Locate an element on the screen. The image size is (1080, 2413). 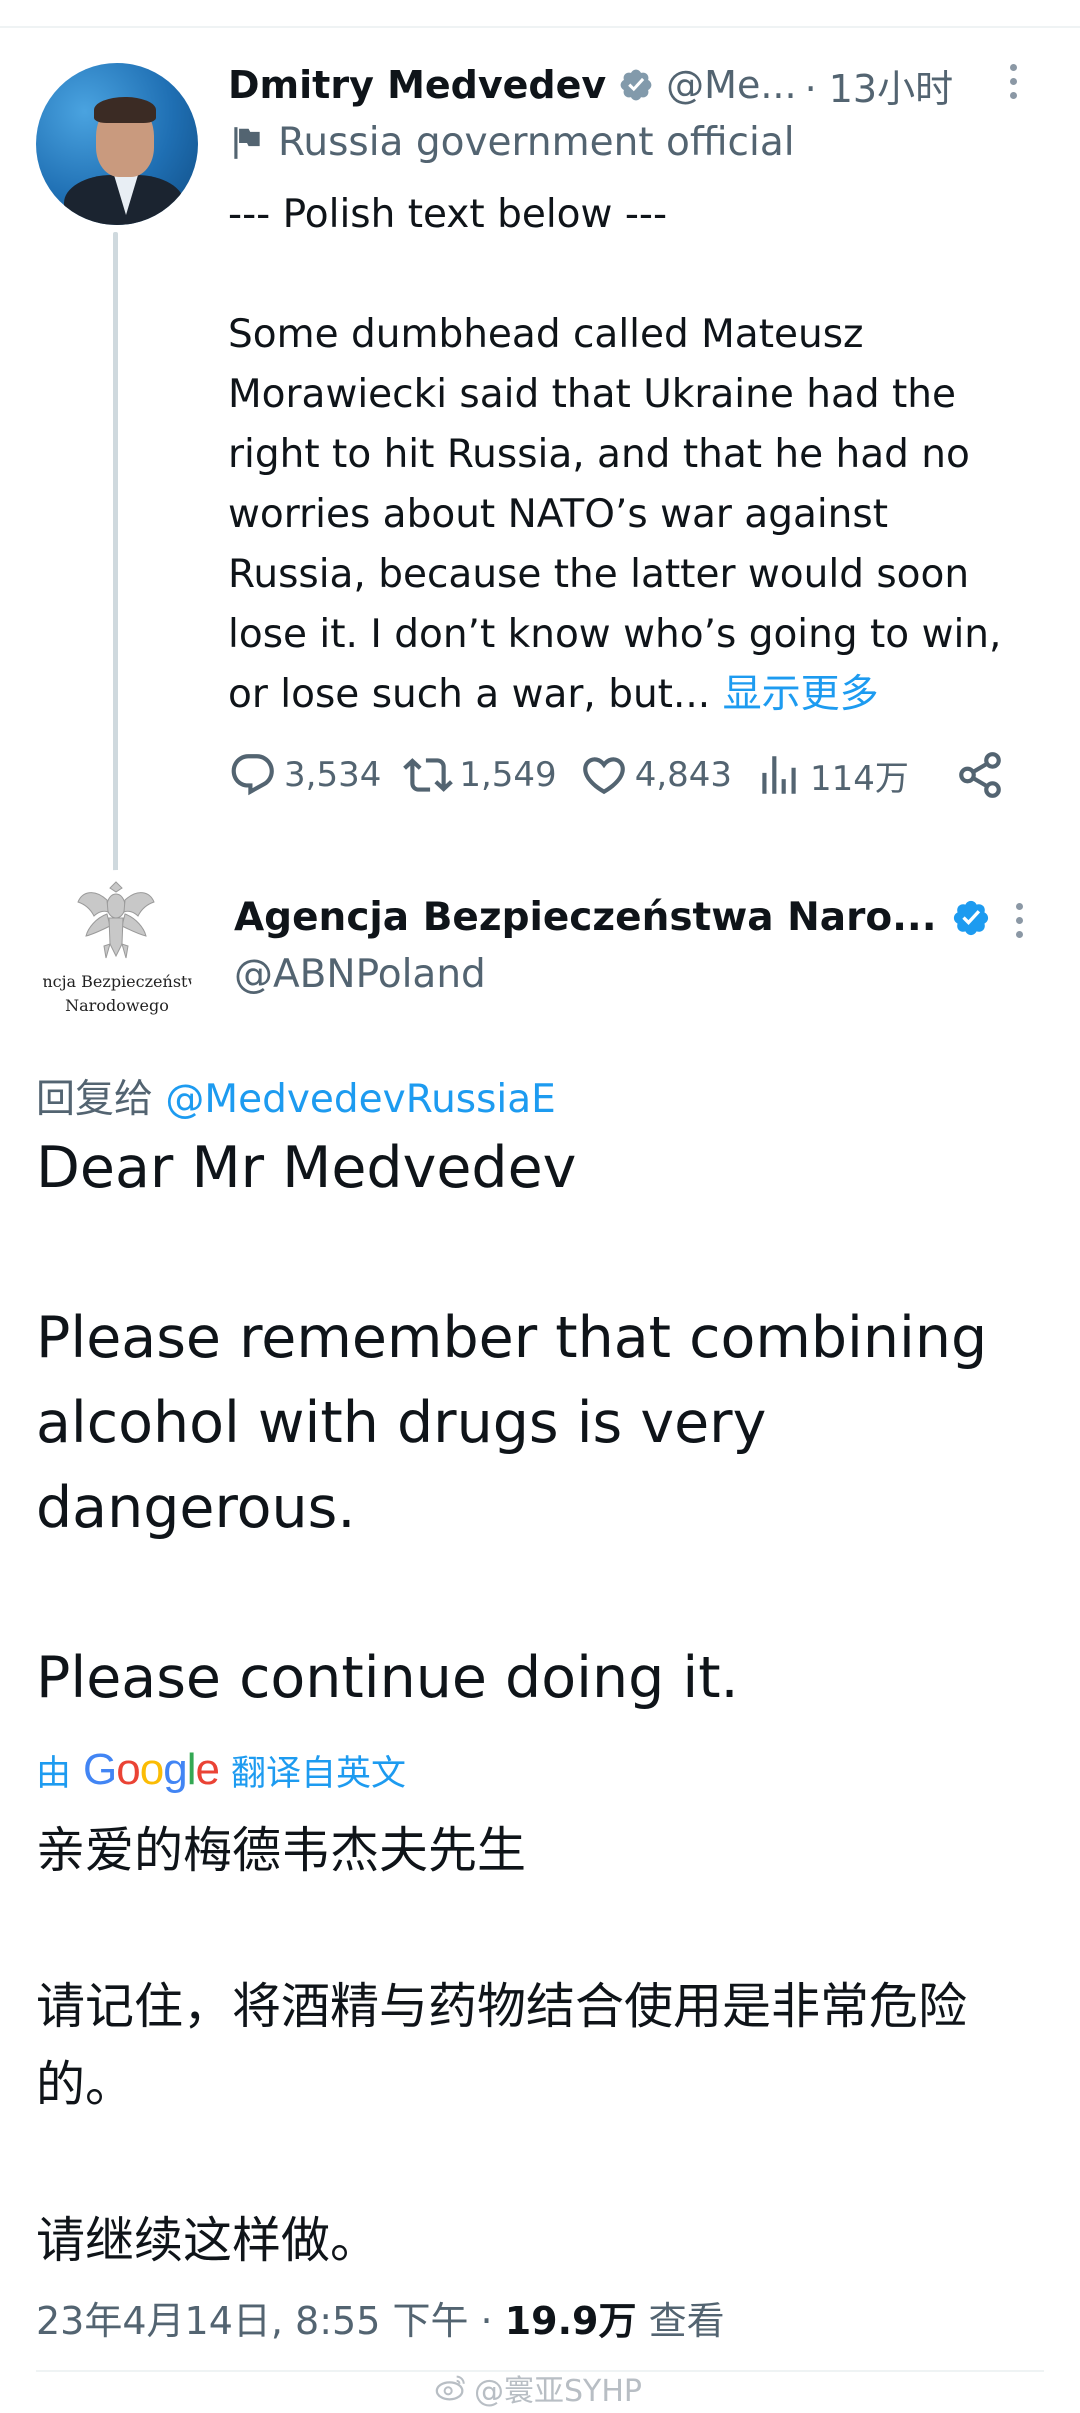
like-button: 4,843 is located at coordinates (655, 775).